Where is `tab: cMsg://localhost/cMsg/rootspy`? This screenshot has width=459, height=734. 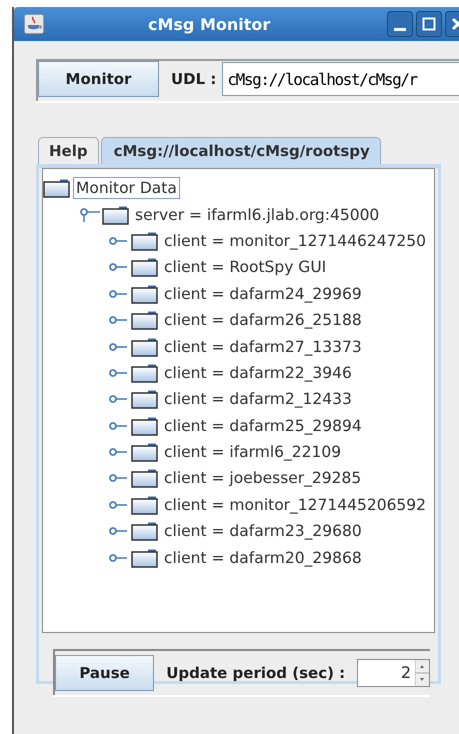
tab: cMsg://localhost/cMsg/rootspy is located at coordinates (240, 150).